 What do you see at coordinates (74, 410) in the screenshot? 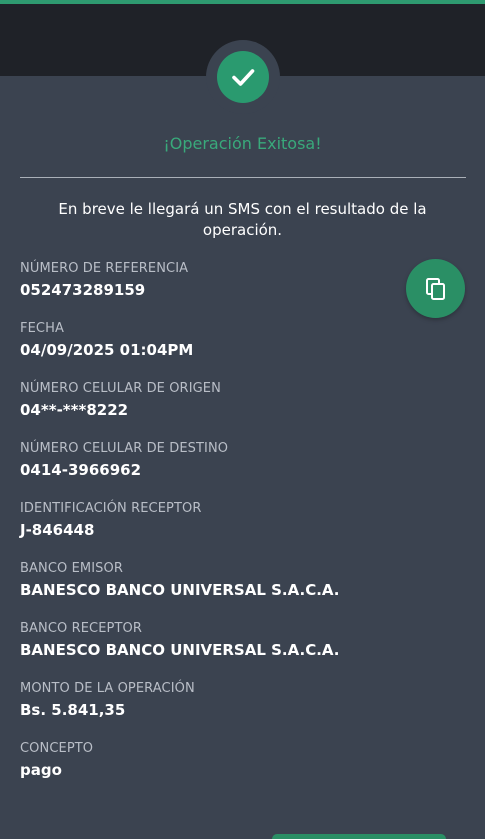
I see `field-value: 04**-***8222` at bounding box center [74, 410].